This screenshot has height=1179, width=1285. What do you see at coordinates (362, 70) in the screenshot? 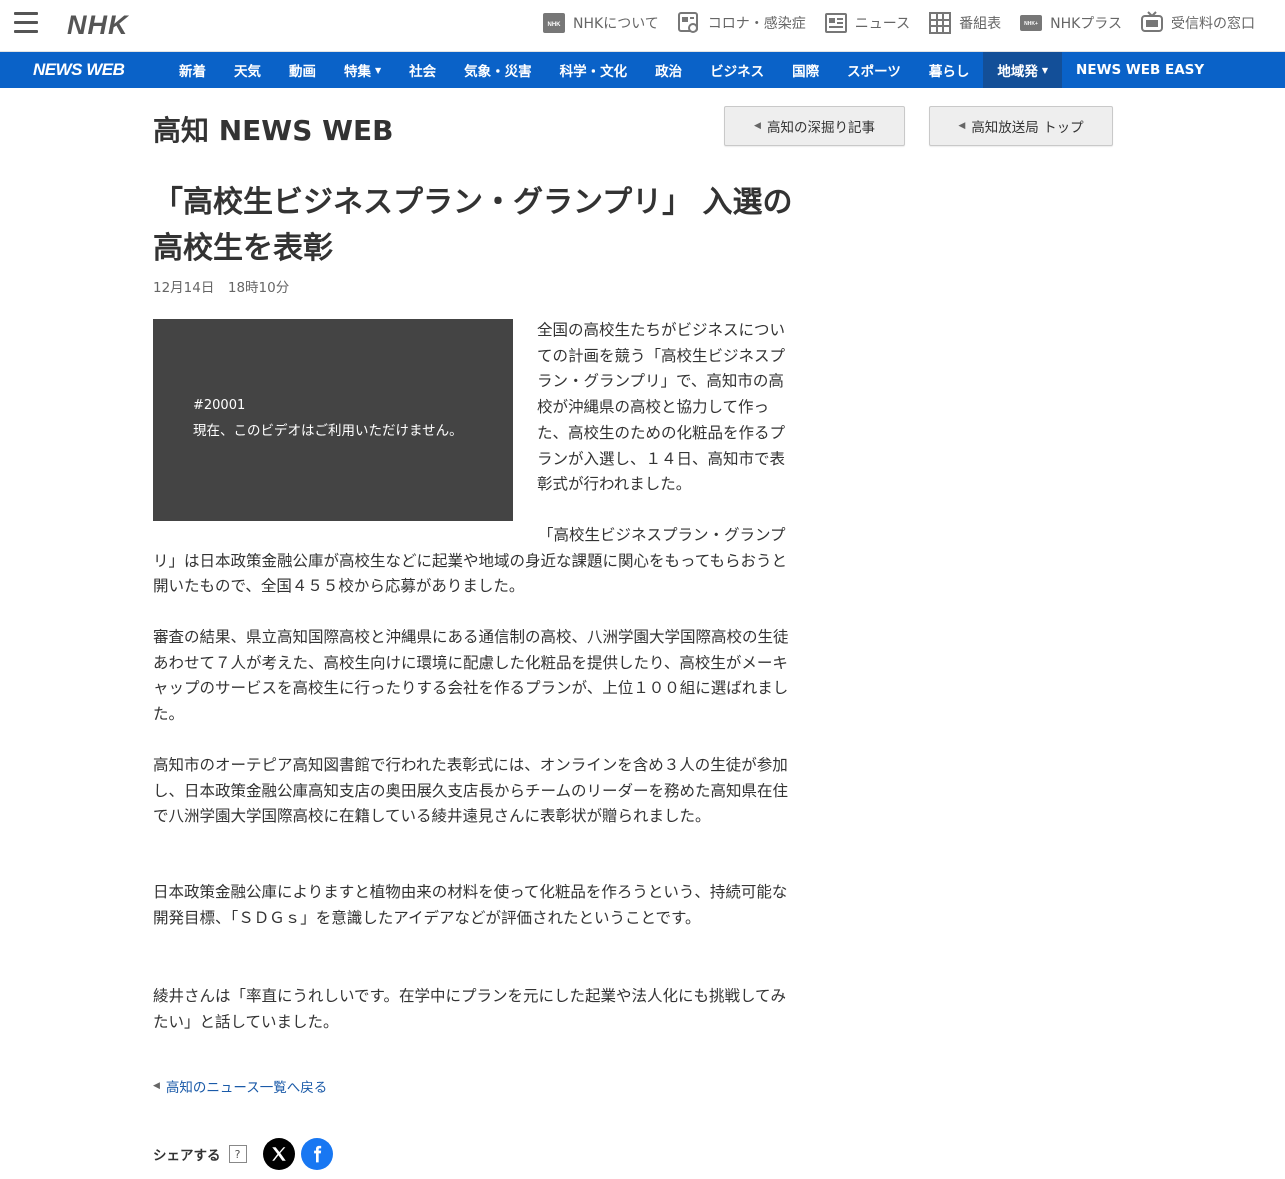
I see `nav-item-special: 特集 ▼` at bounding box center [362, 70].